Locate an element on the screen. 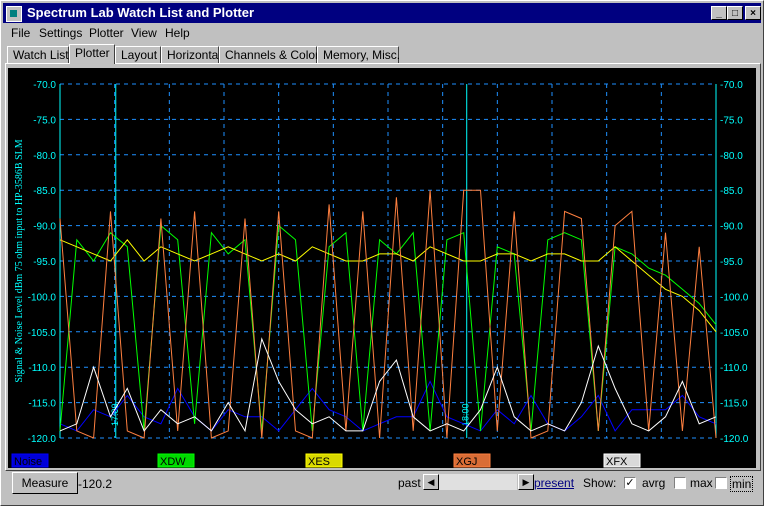  past-label: past is located at coordinates (409, 483).